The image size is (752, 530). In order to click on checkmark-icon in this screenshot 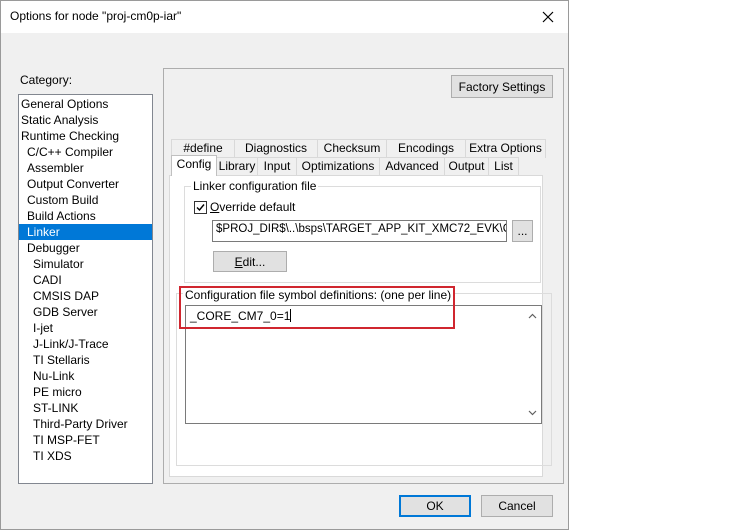, I will do `click(200, 208)`.